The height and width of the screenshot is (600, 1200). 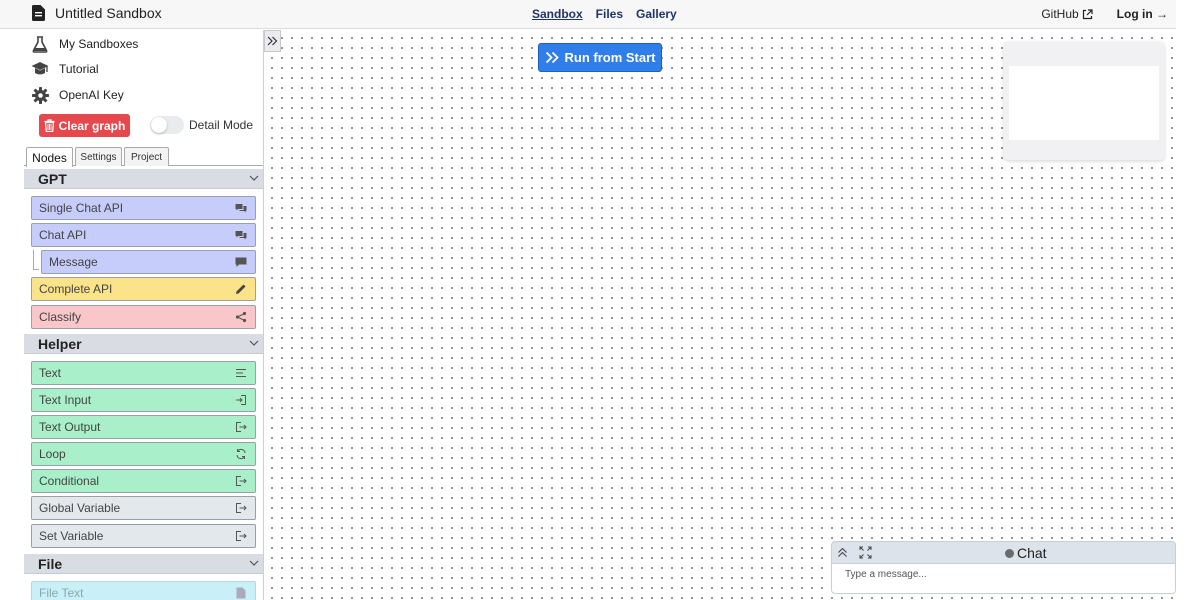 I want to click on node-file-text: File Text, so click(x=143, y=590).